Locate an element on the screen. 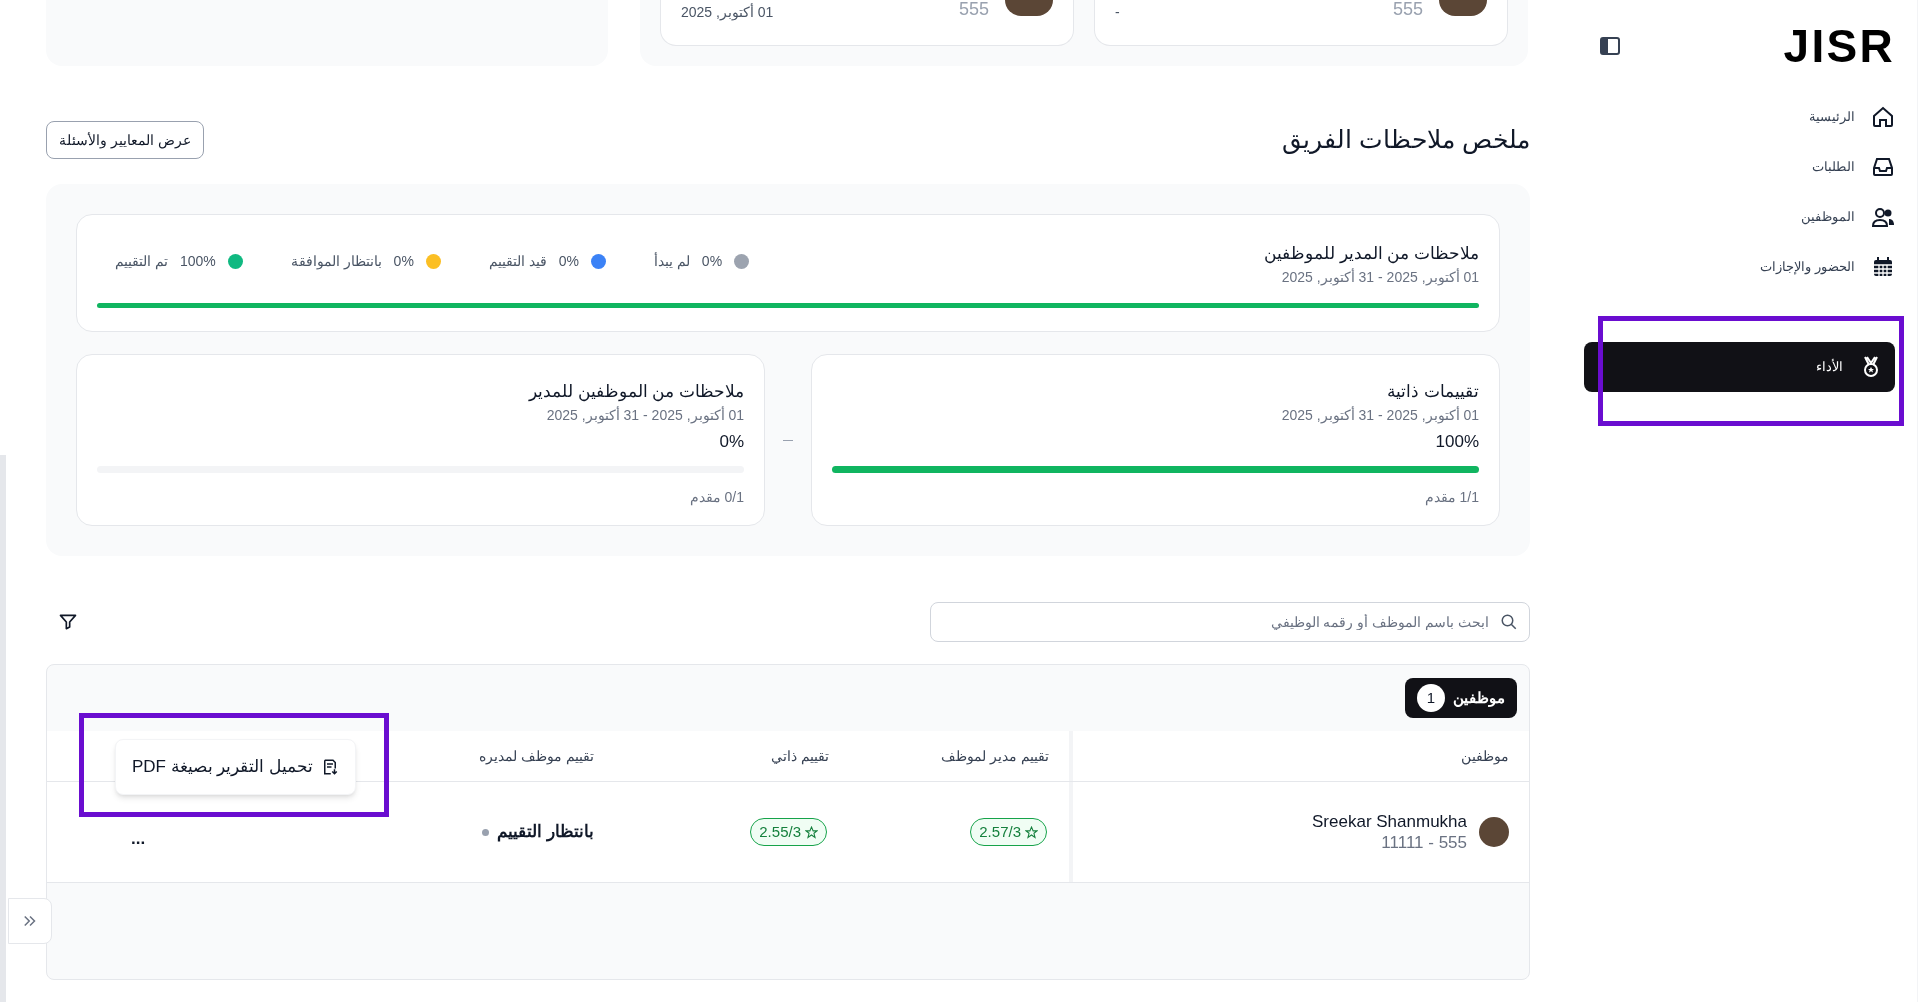 The image size is (1918, 1002). legend-label: بانتظار الموافقة is located at coordinates (336, 261).